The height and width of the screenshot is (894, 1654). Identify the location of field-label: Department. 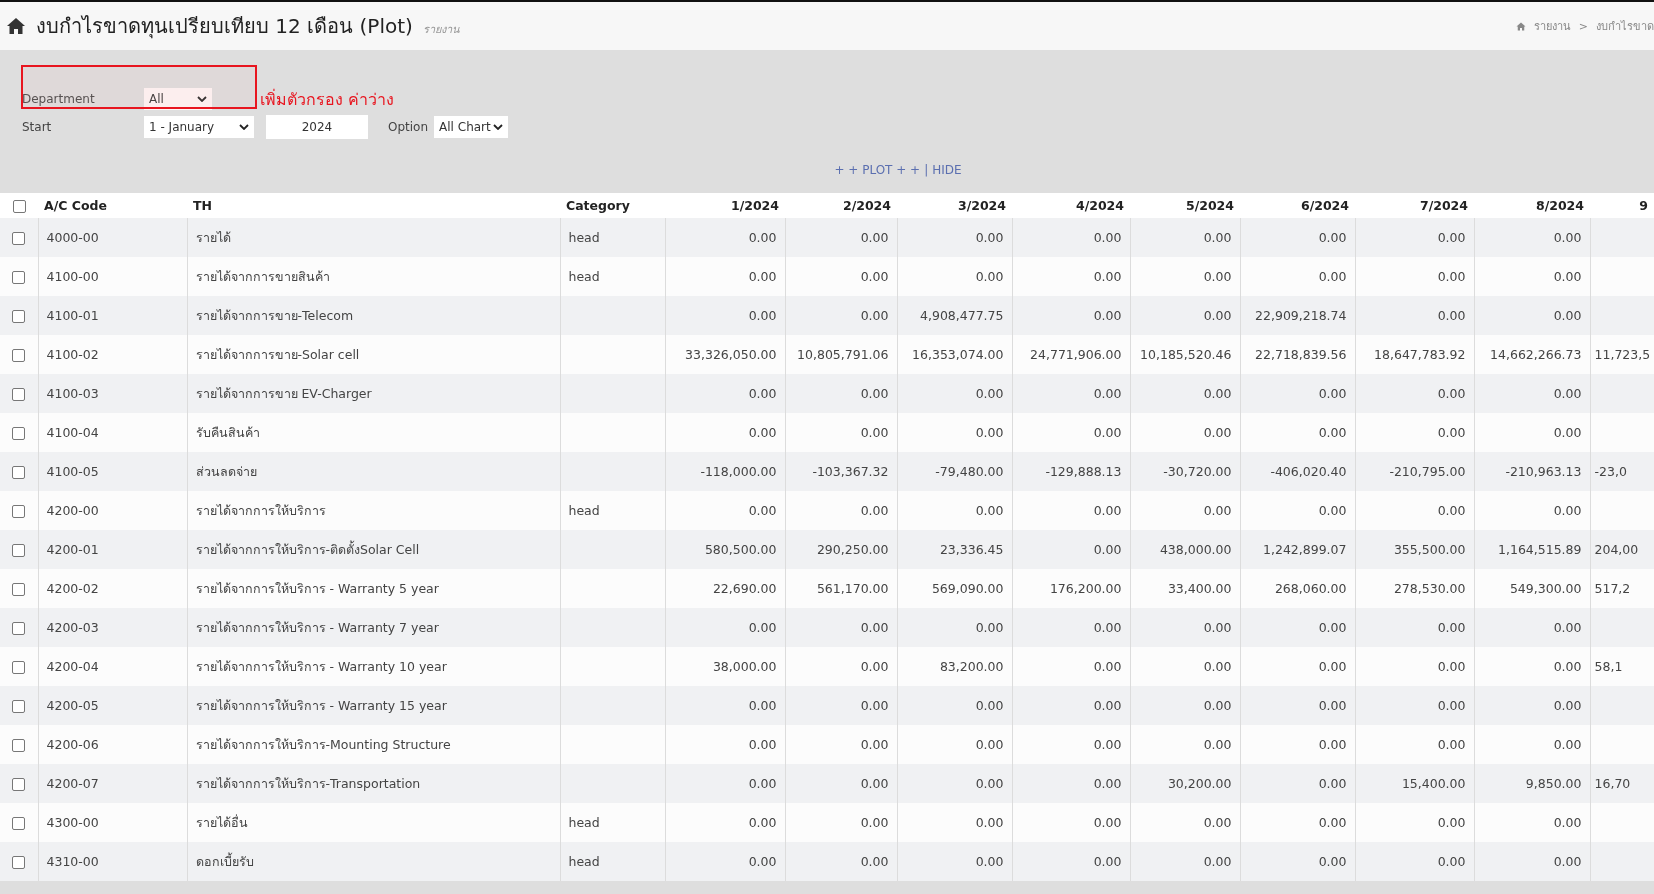
(59, 99).